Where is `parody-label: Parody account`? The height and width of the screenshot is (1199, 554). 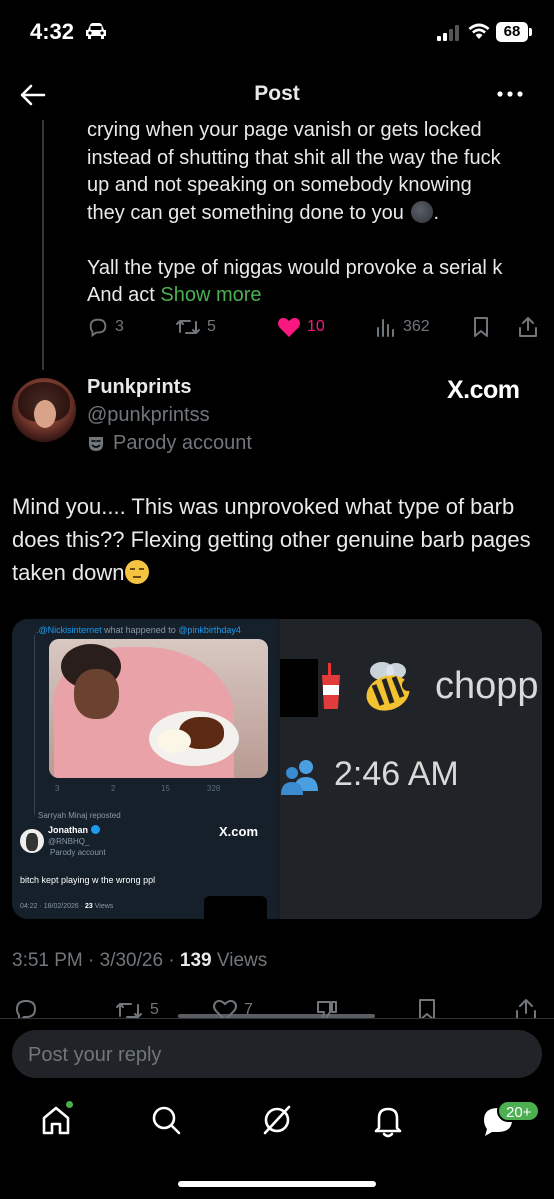
parody-label: Parody account is located at coordinates (169, 443).